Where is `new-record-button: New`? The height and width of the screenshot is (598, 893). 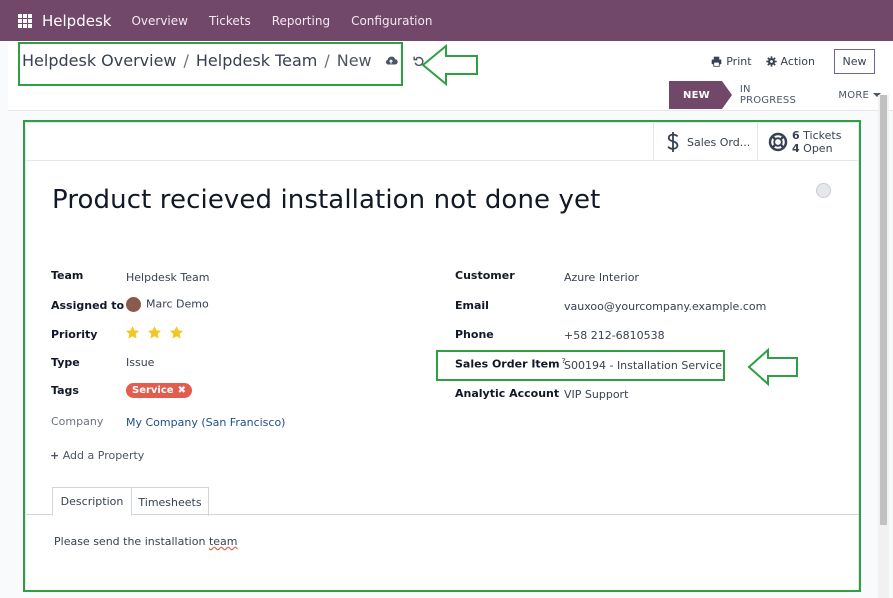 new-record-button: New is located at coordinates (854, 61).